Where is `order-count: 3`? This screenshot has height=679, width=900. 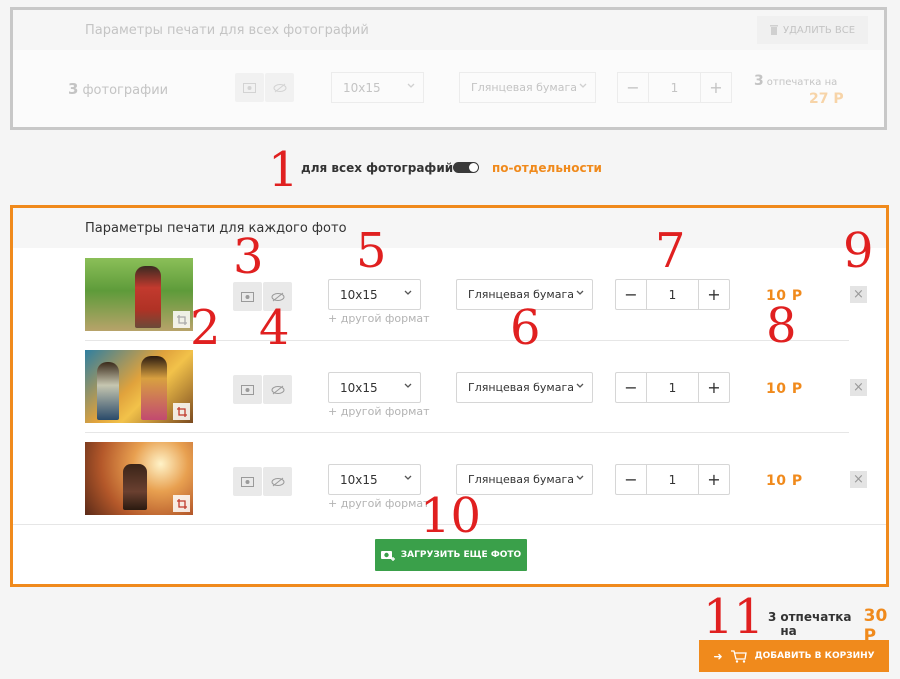 order-count: 3 is located at coordinates (772, 617).